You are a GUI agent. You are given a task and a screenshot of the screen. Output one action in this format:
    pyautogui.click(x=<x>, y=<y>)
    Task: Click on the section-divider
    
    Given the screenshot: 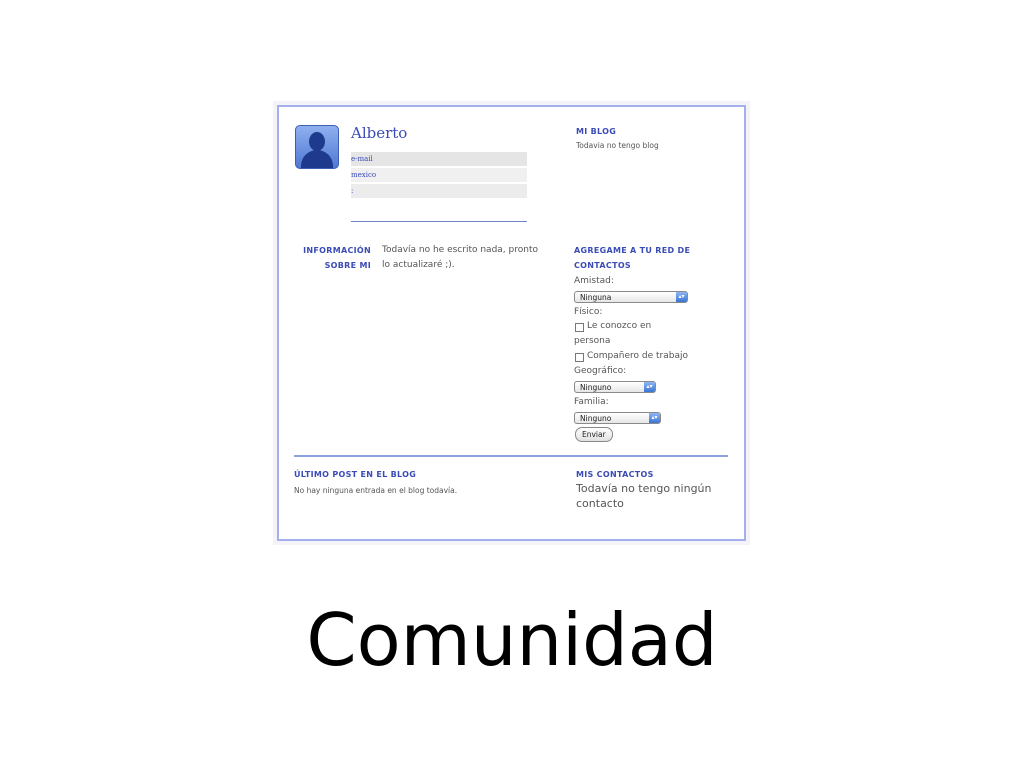 What is the action you would take?
    pyautogui.click(x=511, y=456)
    